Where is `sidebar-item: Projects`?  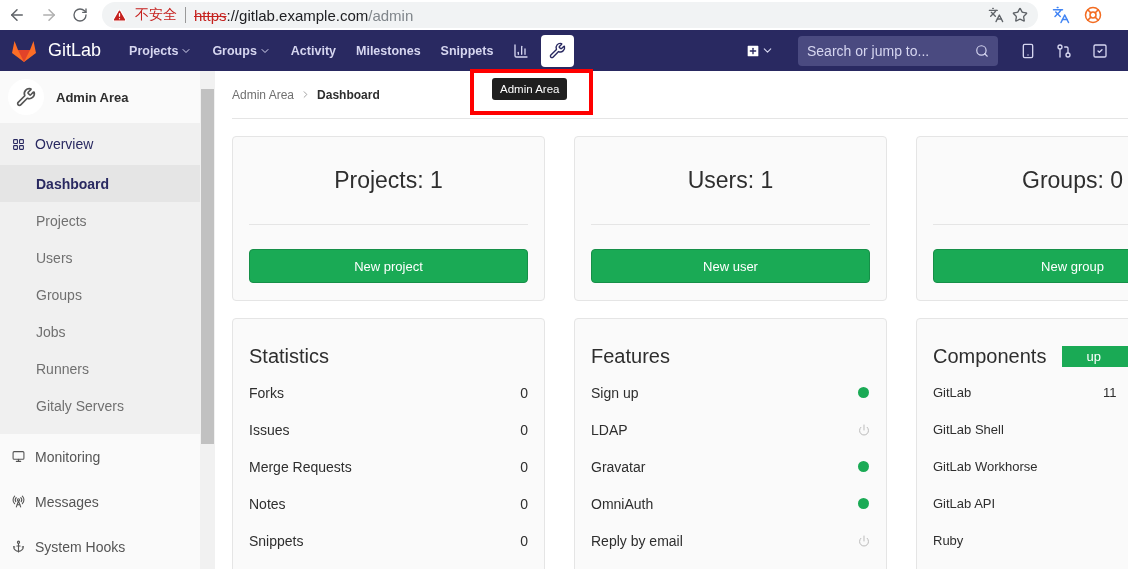 sidebar-item: Projects is located at coordinates (100, 220).